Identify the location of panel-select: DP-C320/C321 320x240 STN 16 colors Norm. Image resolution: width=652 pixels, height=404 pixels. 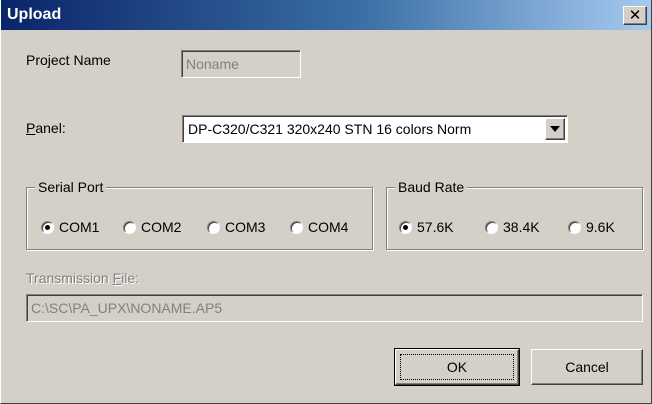
(375, 129).